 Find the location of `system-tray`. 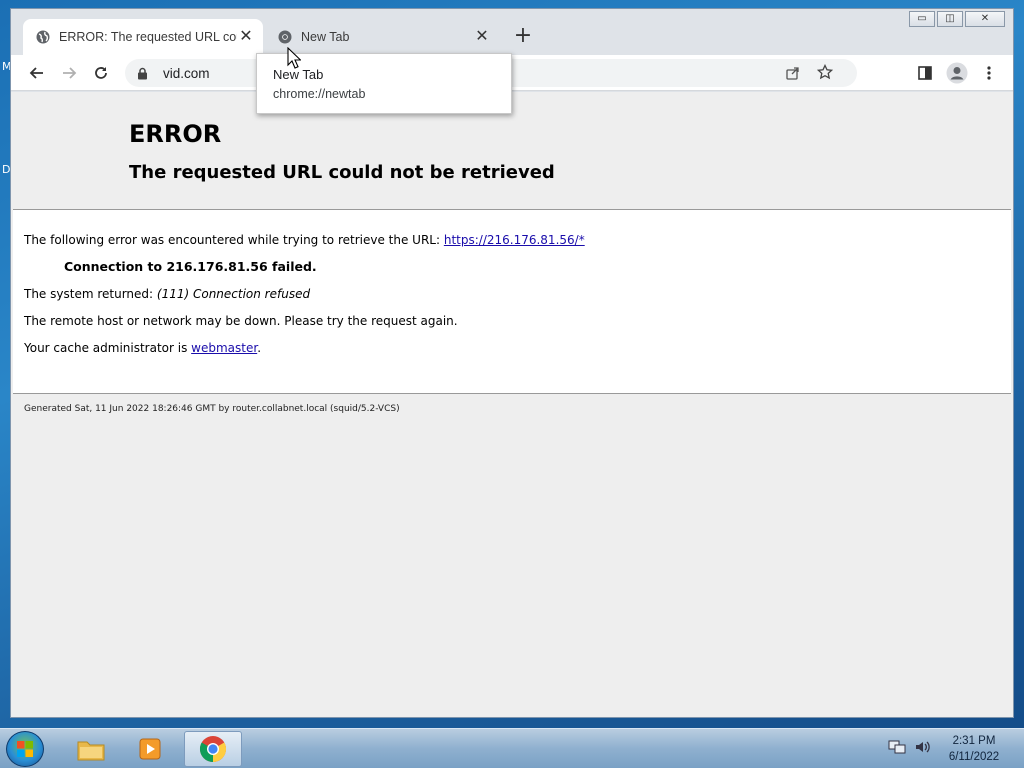

system-tray is located at coordinates (910, 748).